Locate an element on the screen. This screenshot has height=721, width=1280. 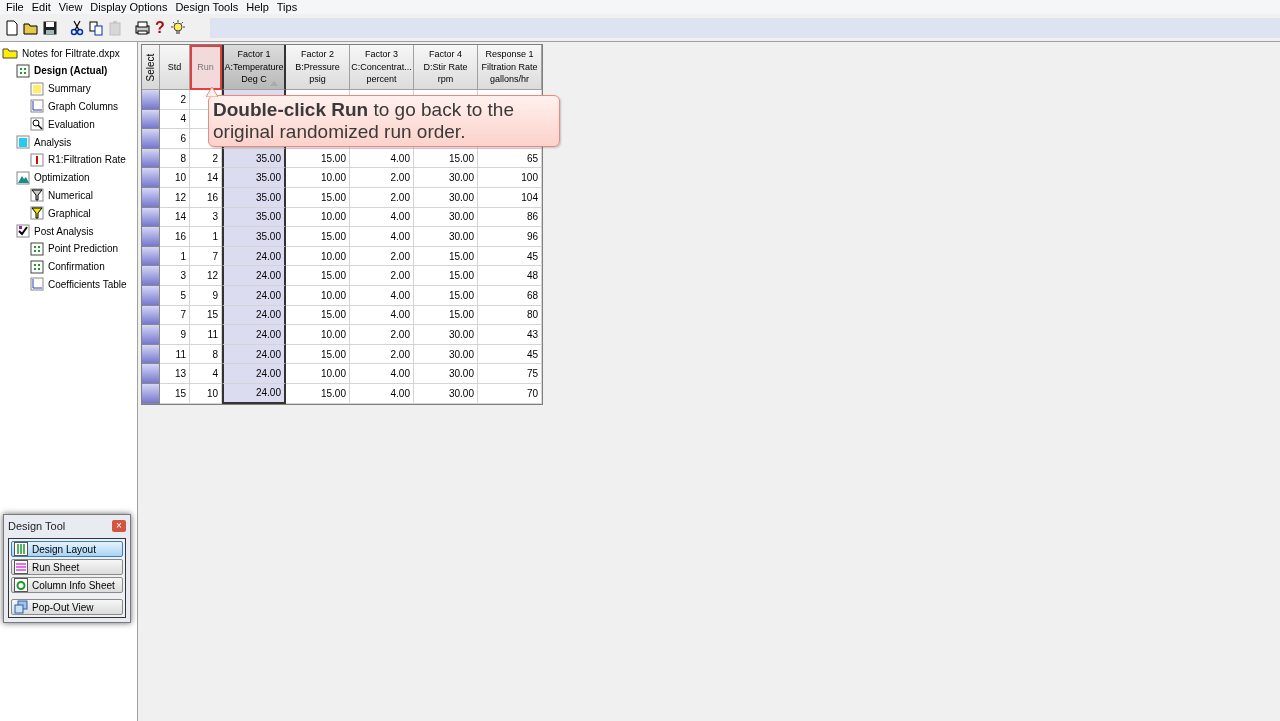
tree-item: Numerical is located at coordinates (70, 195).